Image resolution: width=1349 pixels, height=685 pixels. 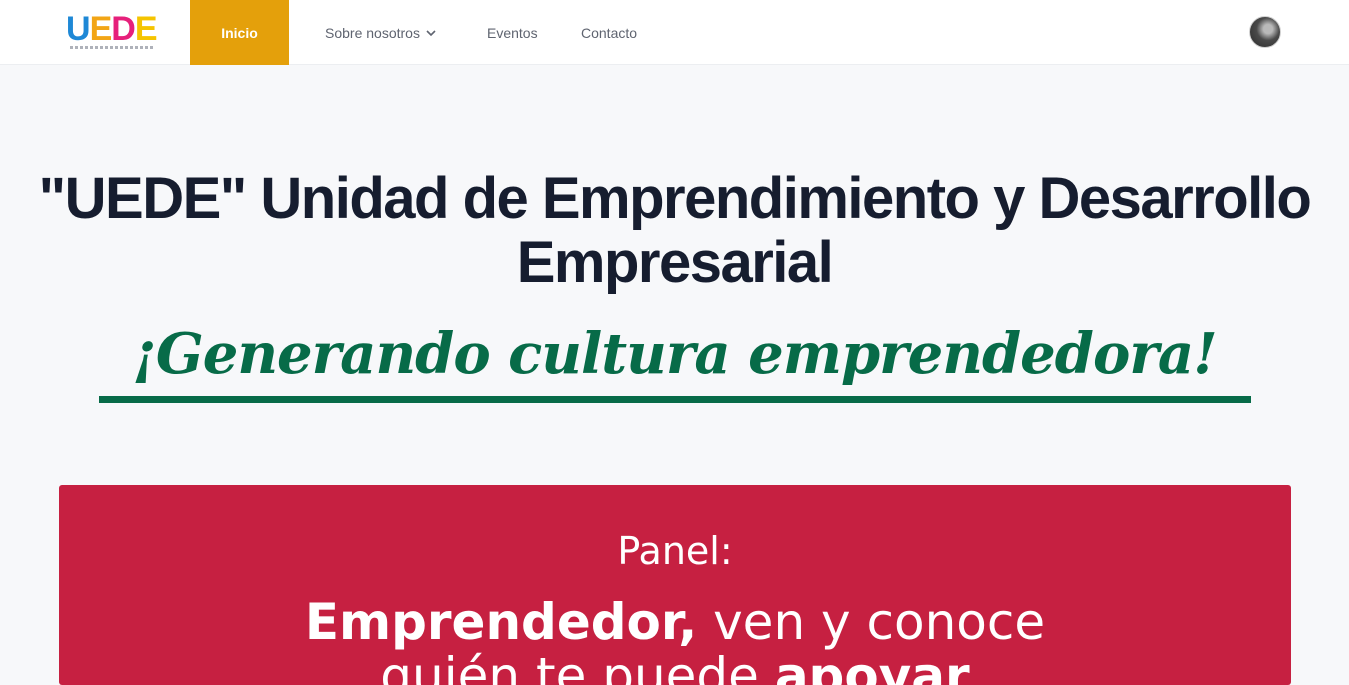 I want to click on tagline-underline, so click(x=675, y=399).